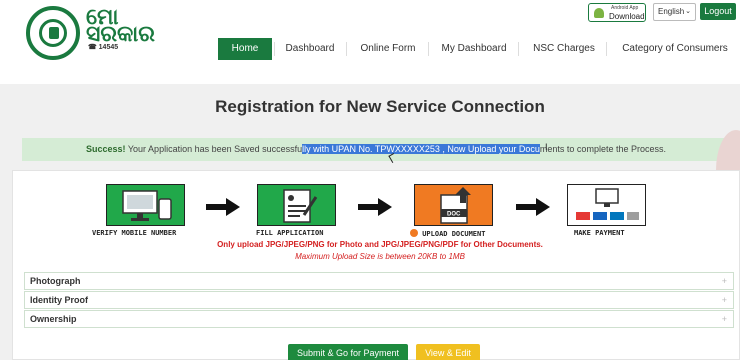  I want to click on mo-sarkar-logo, so click(53, 33).